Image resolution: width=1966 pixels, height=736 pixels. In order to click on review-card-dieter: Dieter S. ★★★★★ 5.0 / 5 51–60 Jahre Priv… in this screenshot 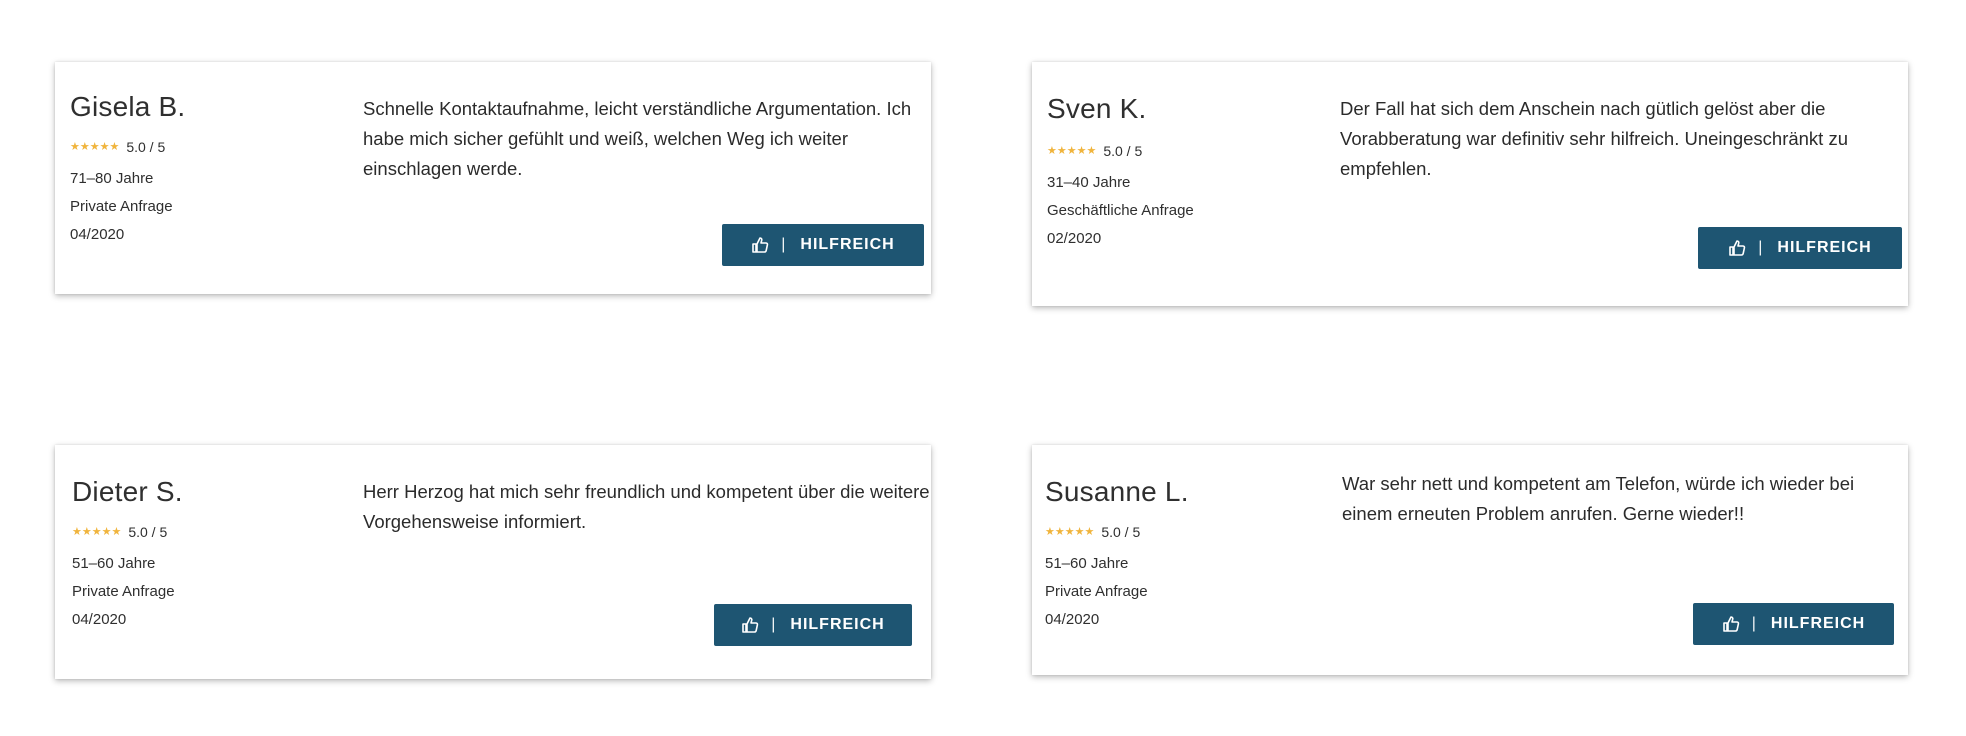, I will do `click(493, 562)`.